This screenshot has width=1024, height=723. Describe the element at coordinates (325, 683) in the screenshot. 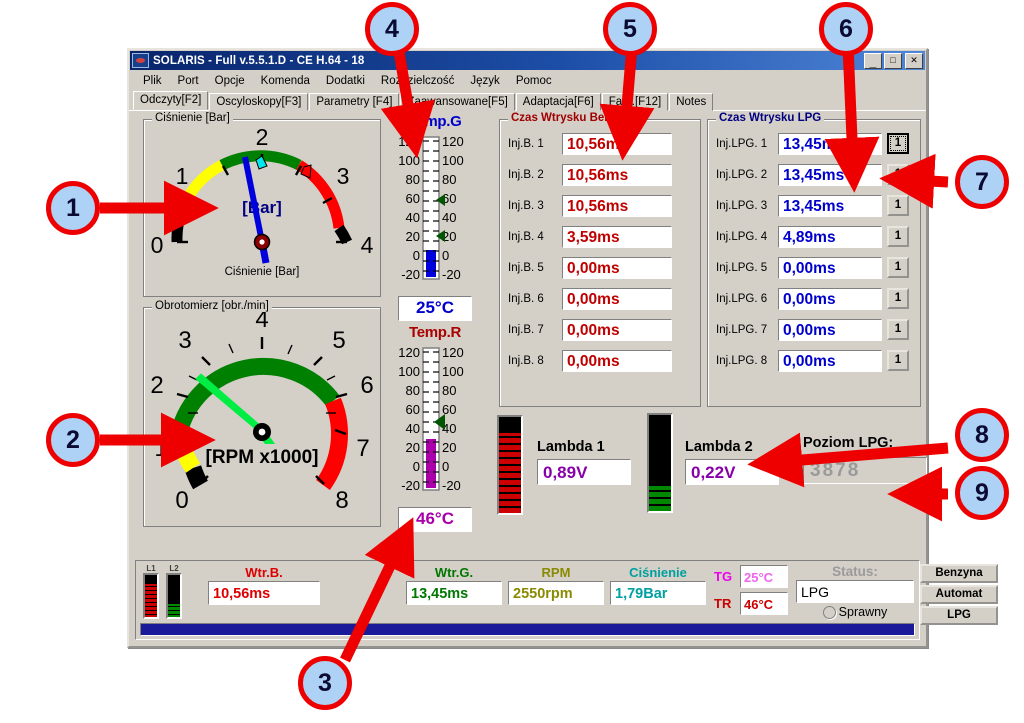

I see `callout-3: 3` at that location.